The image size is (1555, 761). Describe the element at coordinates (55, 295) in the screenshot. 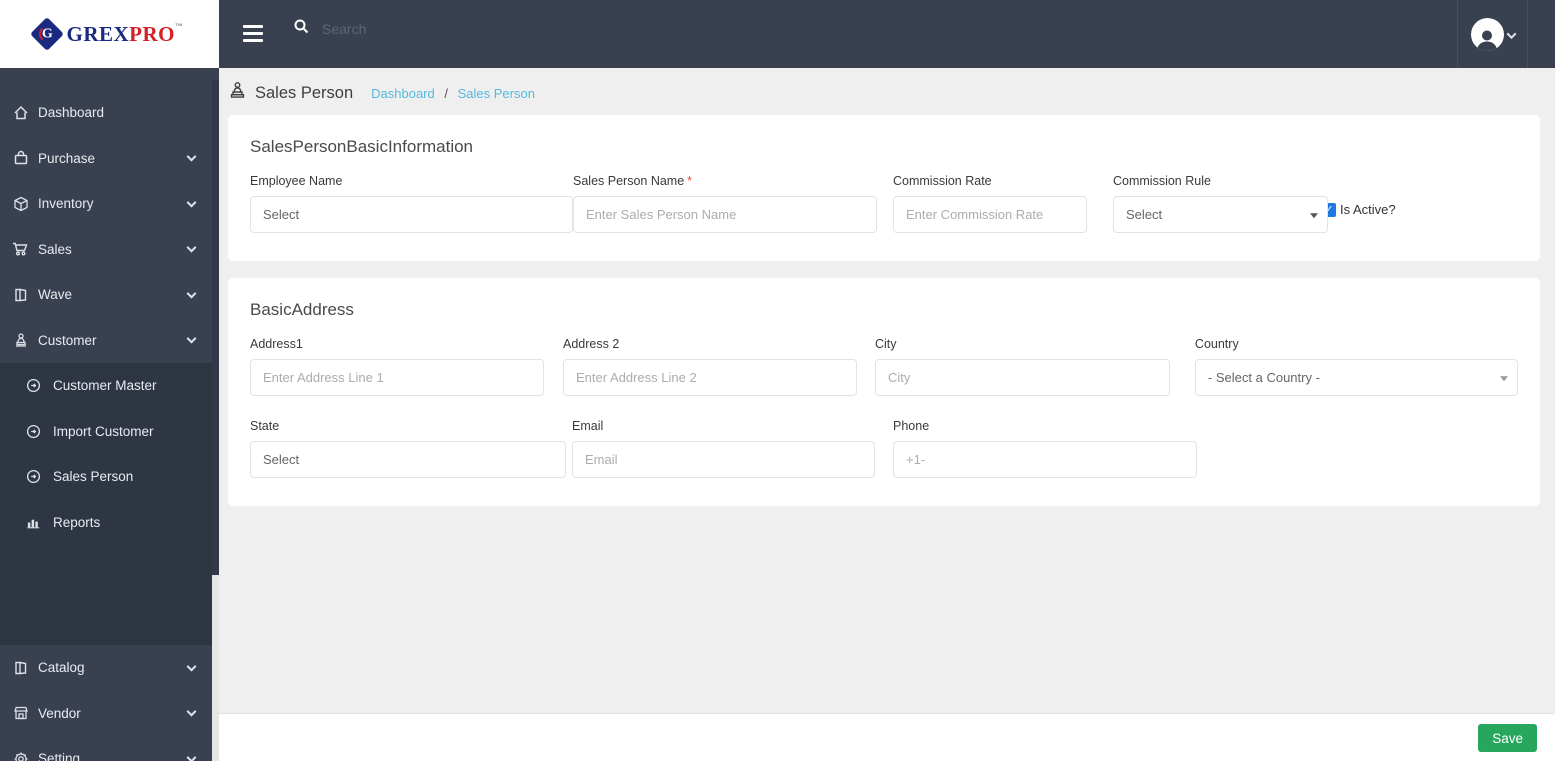

I see `sidebar-item-label: Wave` at that location.